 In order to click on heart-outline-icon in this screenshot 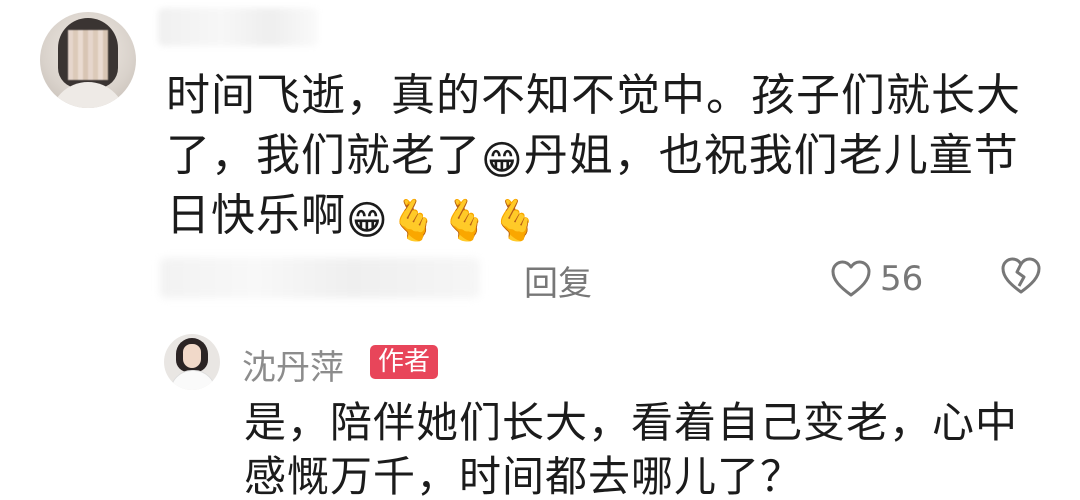, I will do `click(851, 278)`.